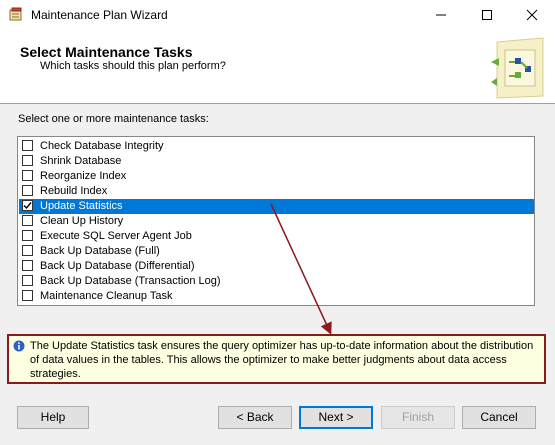 This screenshot has width=555, height=445. What do you see at coordinates (133, 66) in the screenshot?
I see `page-subtitle: Which tasks should this plan perform?` at bounding box center [133, 66].